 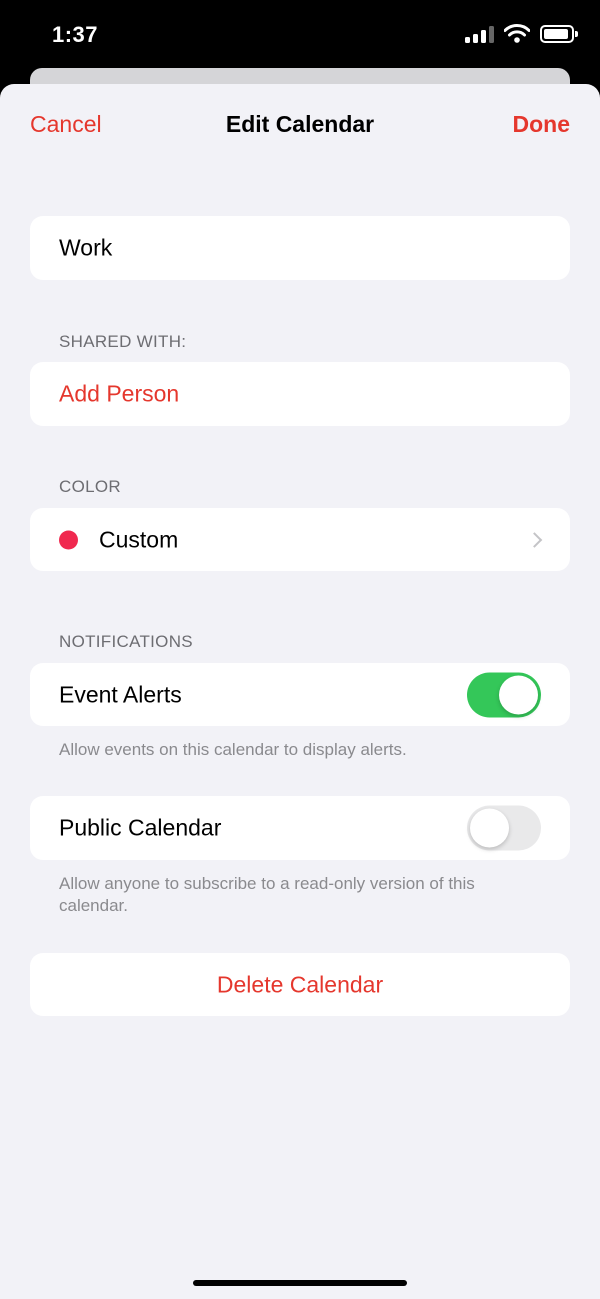 I want to click on wifi-icon, so click(x=517, y=33).